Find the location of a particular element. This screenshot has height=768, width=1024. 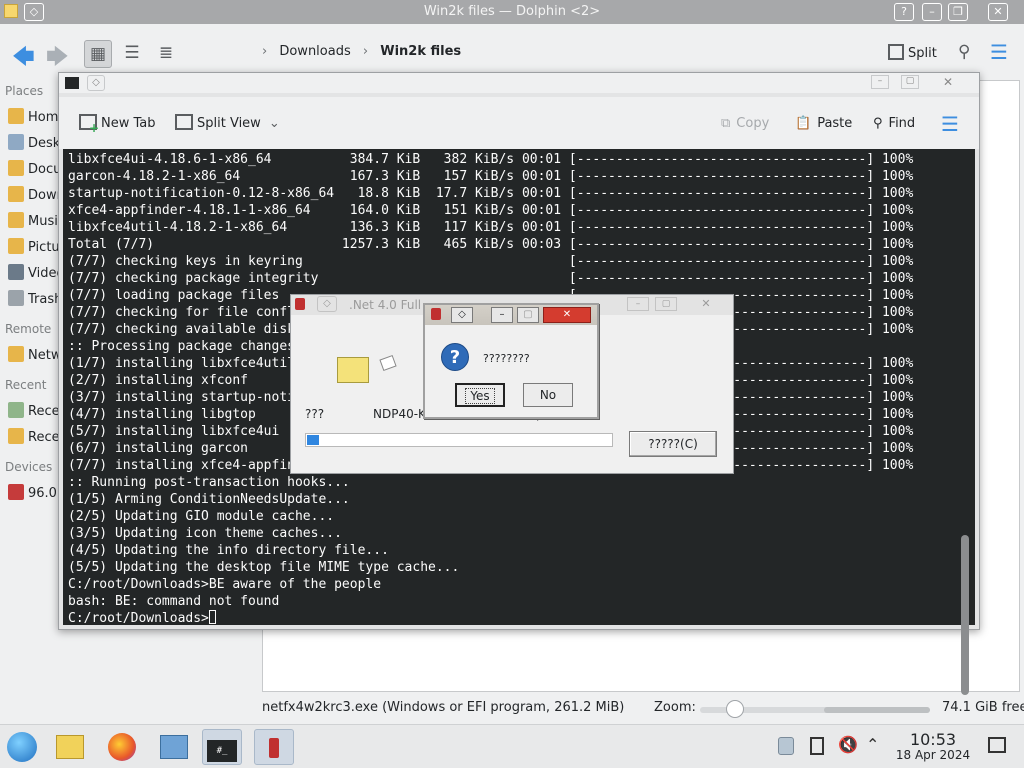

flying-file-icon is located at coordinates (388, 363).